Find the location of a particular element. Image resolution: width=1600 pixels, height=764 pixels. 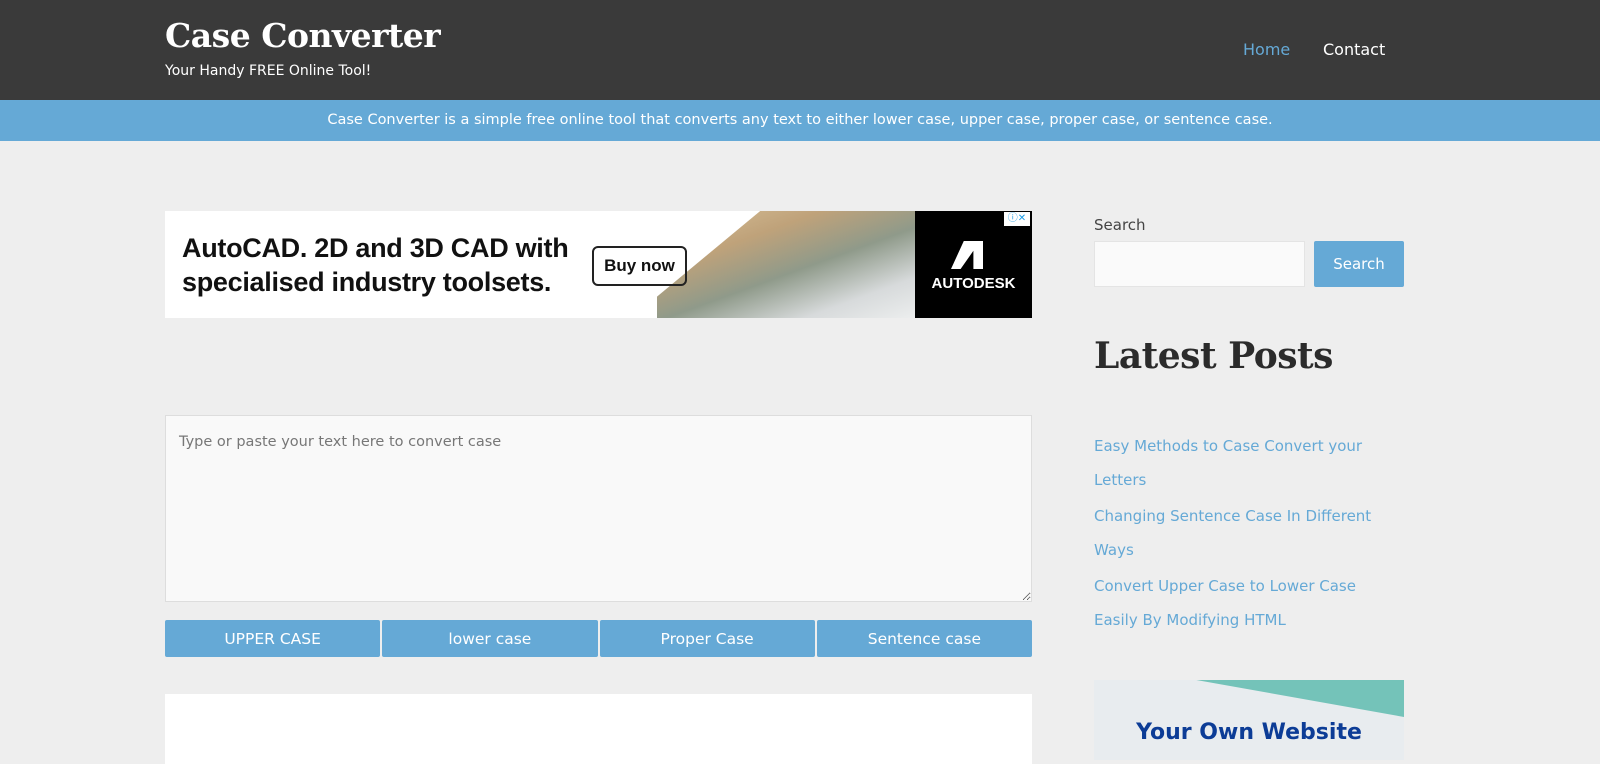

ad-house-image is located at coordinates (786, 264).